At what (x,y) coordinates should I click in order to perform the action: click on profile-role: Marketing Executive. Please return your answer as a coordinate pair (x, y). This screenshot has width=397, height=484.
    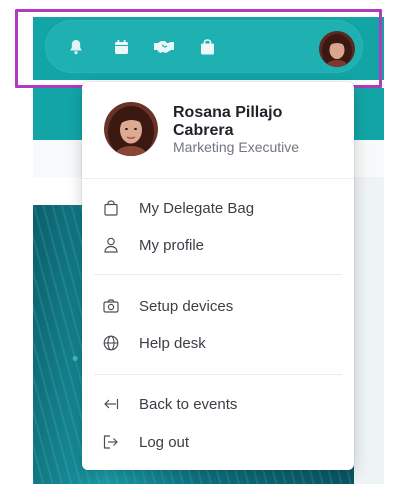
    Looking at the image, I should click on (236, 147).